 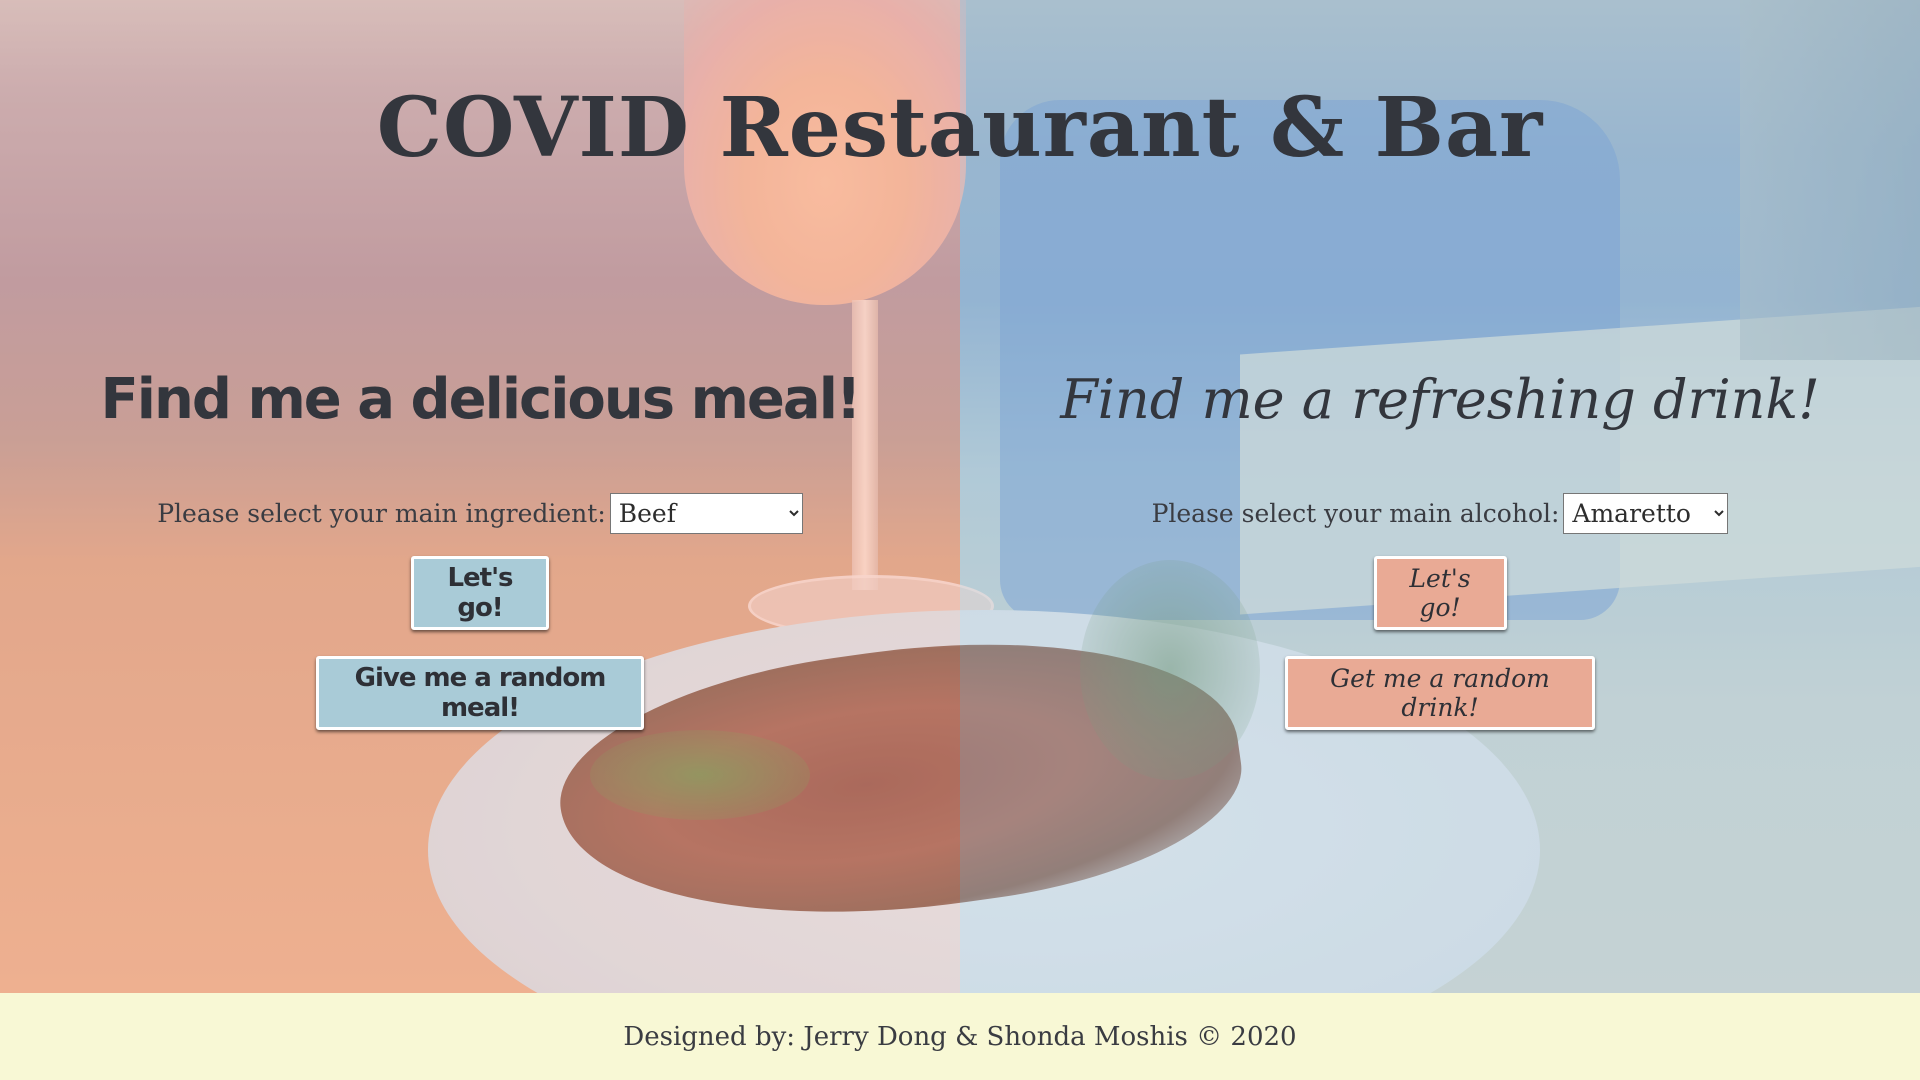 I want to click on random-meal-button: Give me a random meal!, so click(x=480, y=693).